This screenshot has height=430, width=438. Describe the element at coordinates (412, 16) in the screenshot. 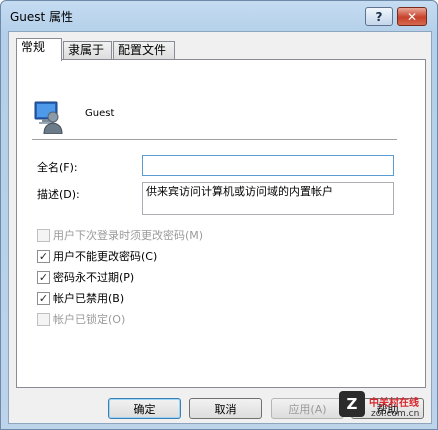

I see `close-button: ✕` at that location.